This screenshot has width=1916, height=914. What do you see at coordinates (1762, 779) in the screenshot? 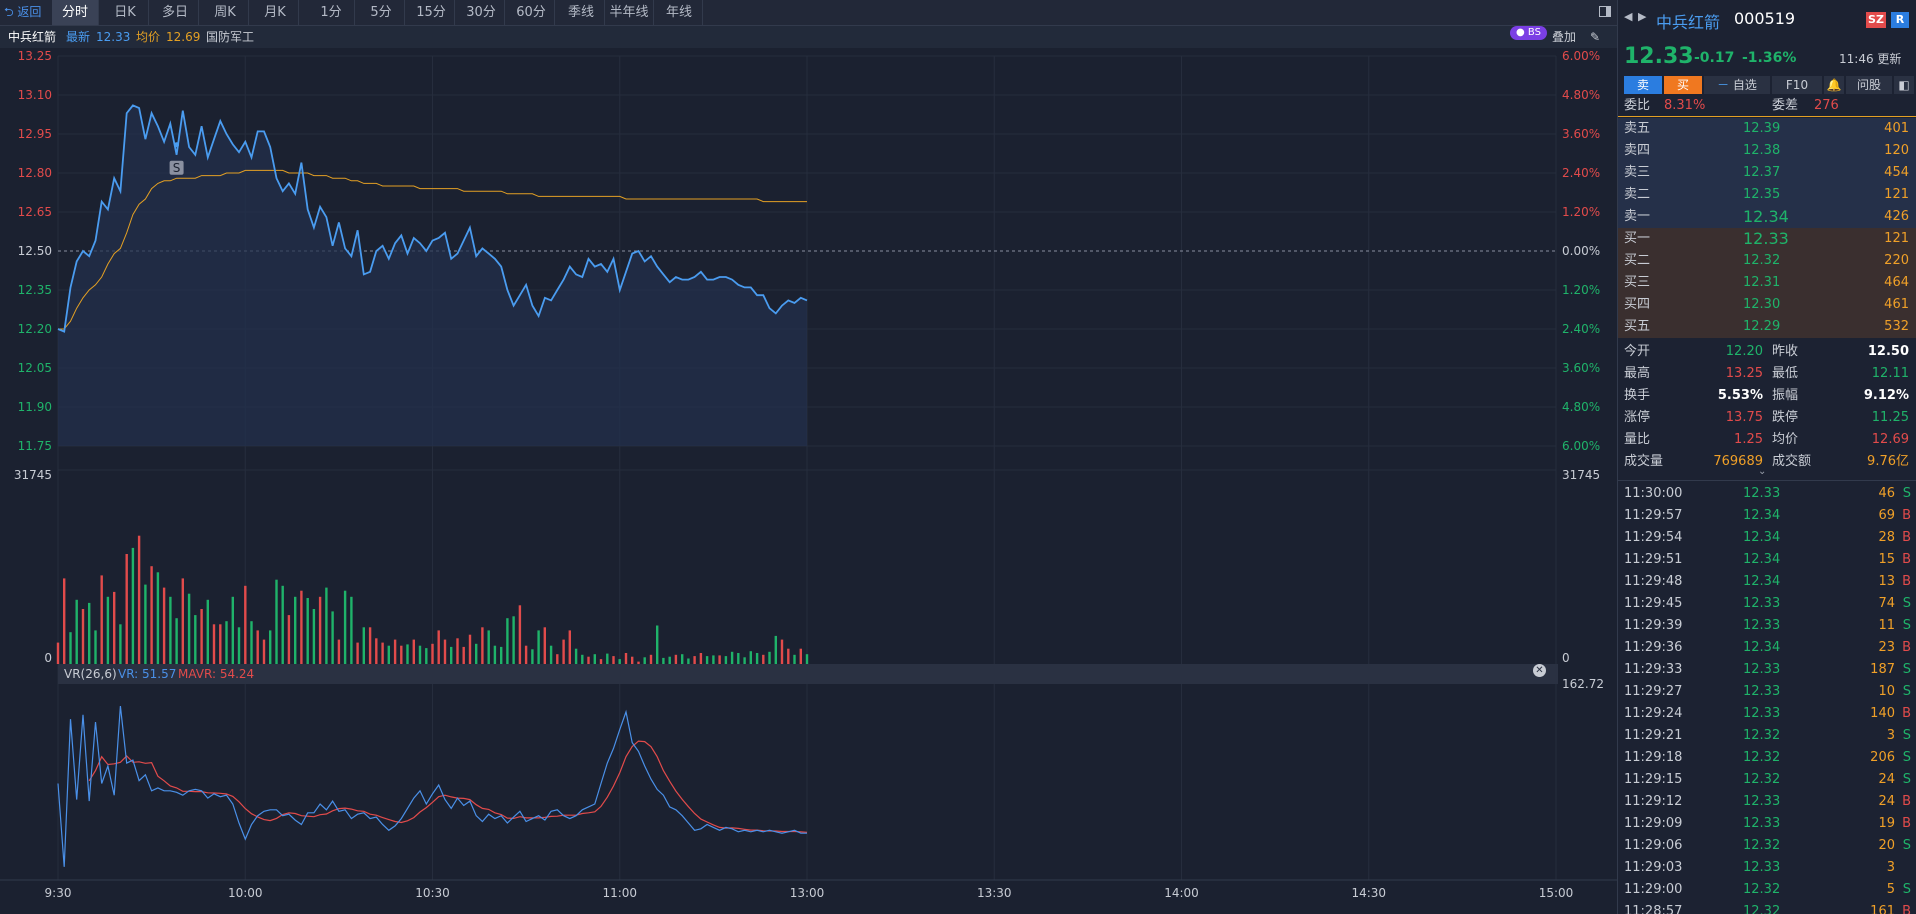
I see `trade-price: 12.32` at bounding box center [1762, 779].